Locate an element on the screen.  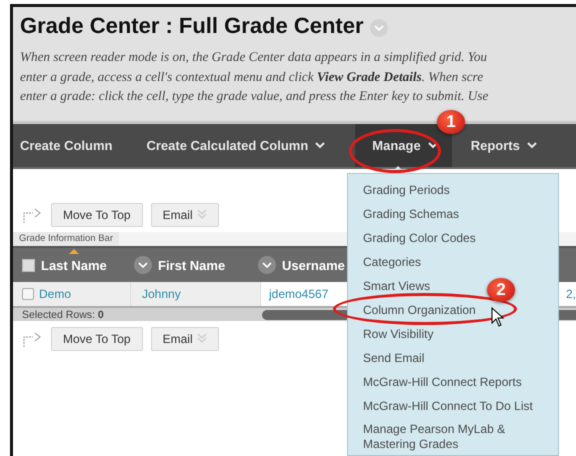
menu-item: Row Visibility is located at coordinates (398, 334).